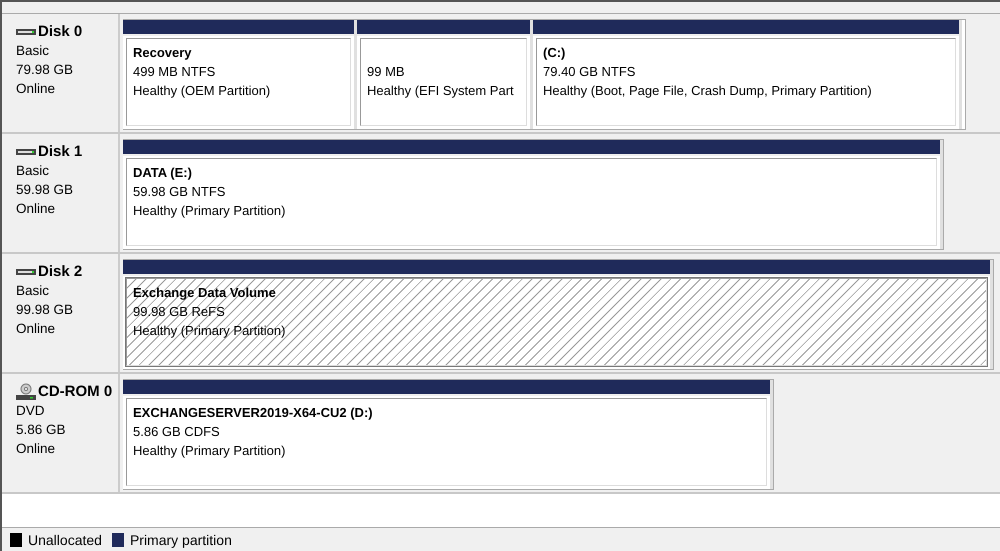  Describe the element at coordinates (253, 413) in the screenshot. I see `partition-label: EXCHANGESERVER2019-X64-CU2 (D:)` at that location.